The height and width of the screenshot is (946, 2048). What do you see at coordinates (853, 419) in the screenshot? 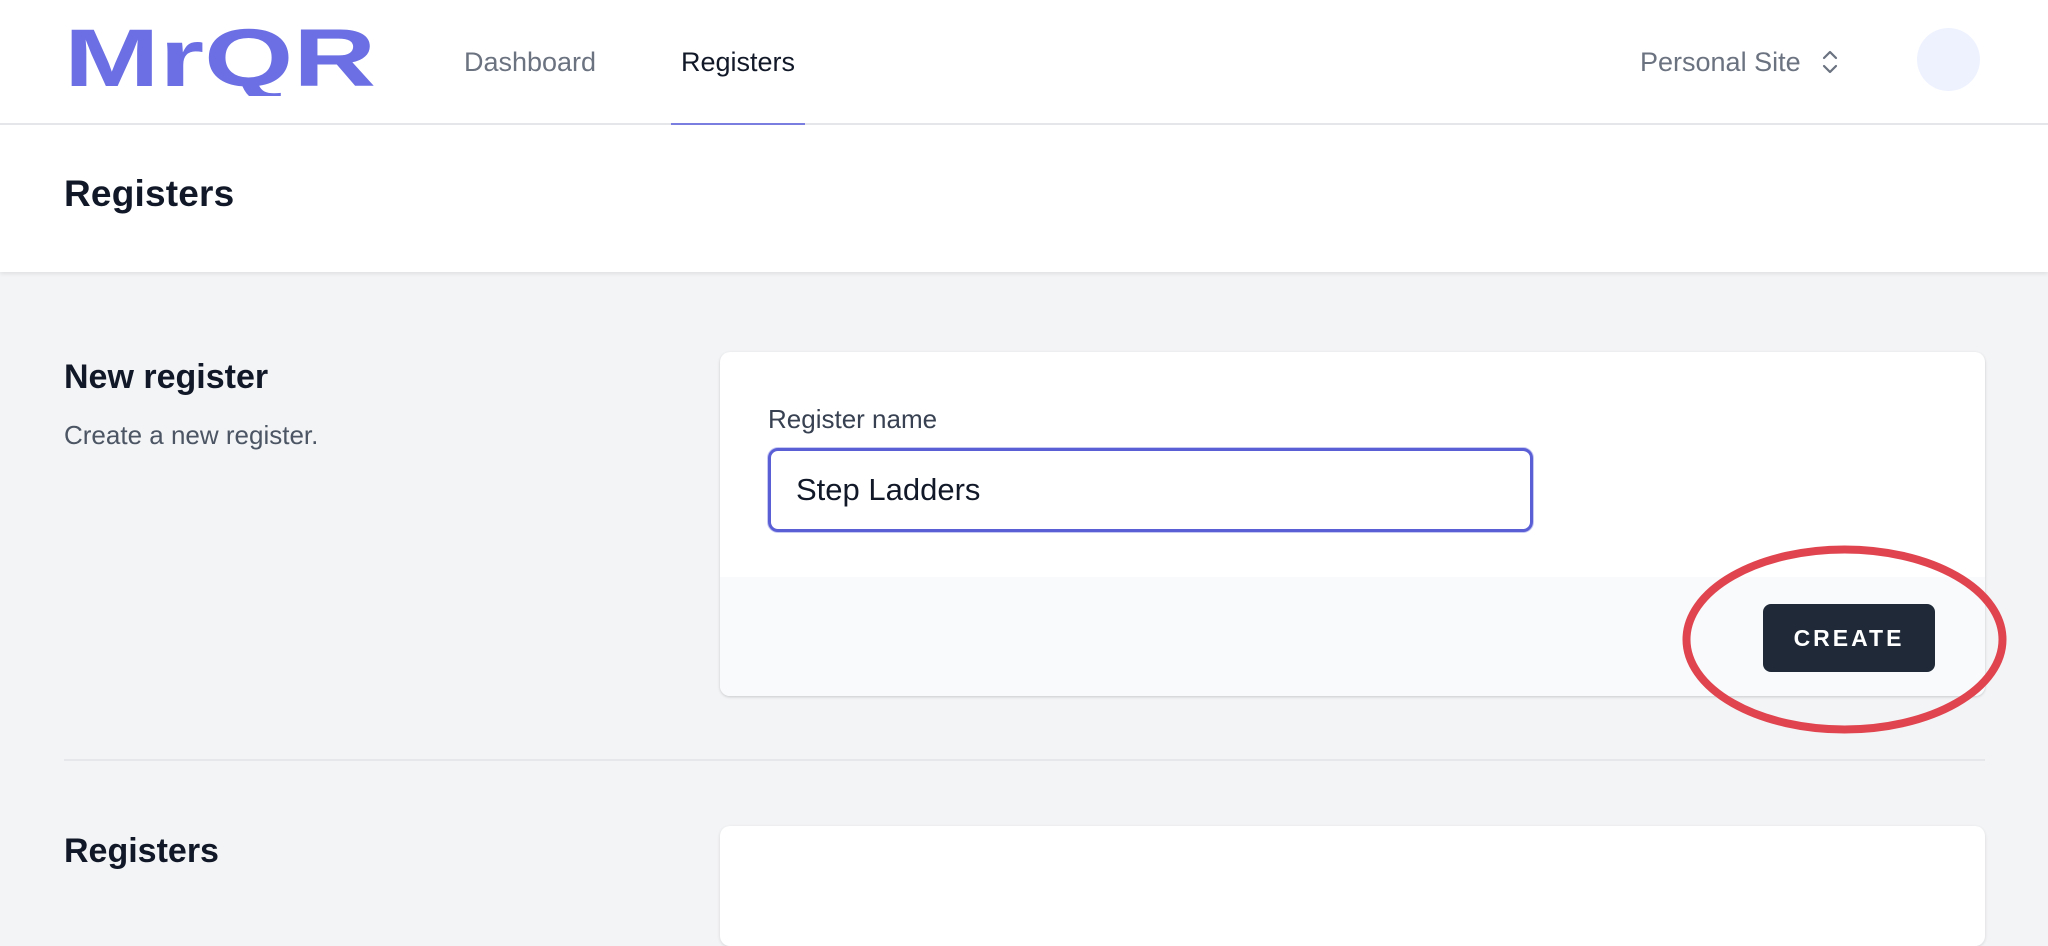
I see `register-name-label: Register name` at bounding box center [853, 419].